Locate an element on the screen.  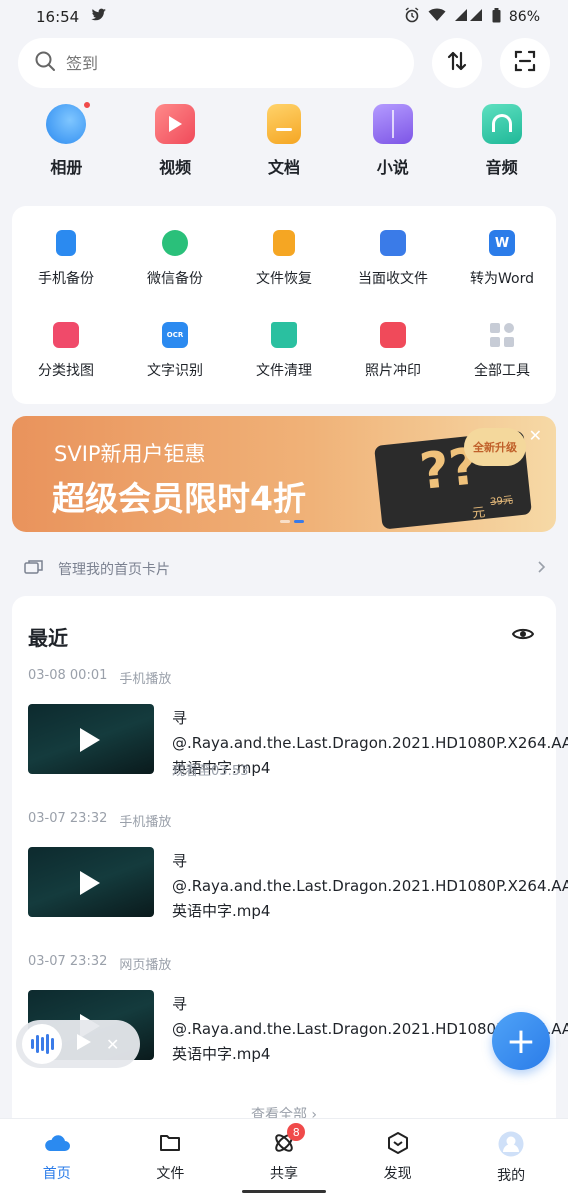
bottom-tab-bar: 首页 文件 8 共享 发现 我的 is located at coordinates (284, 1159).